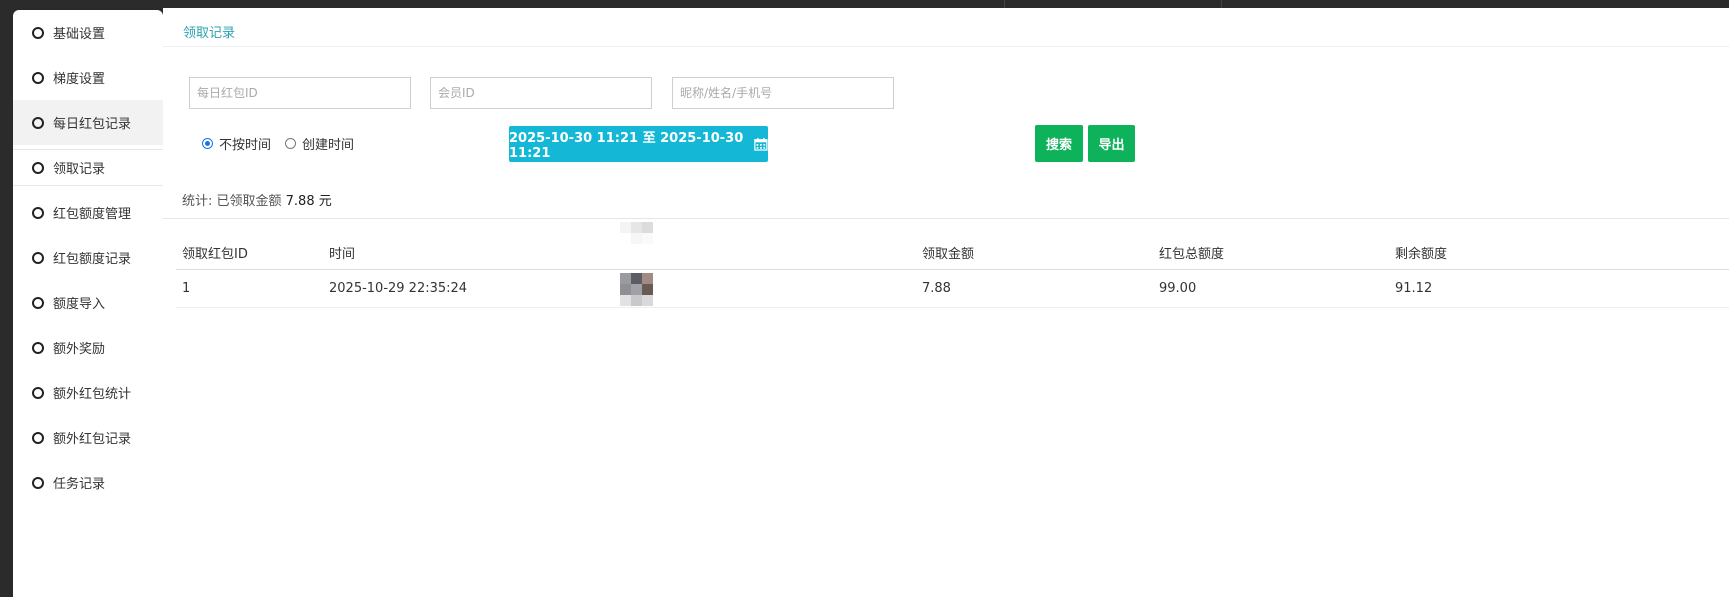  Describe the element at coordinates (290, 143) in the screenshot. I see `radio-button` at that location.